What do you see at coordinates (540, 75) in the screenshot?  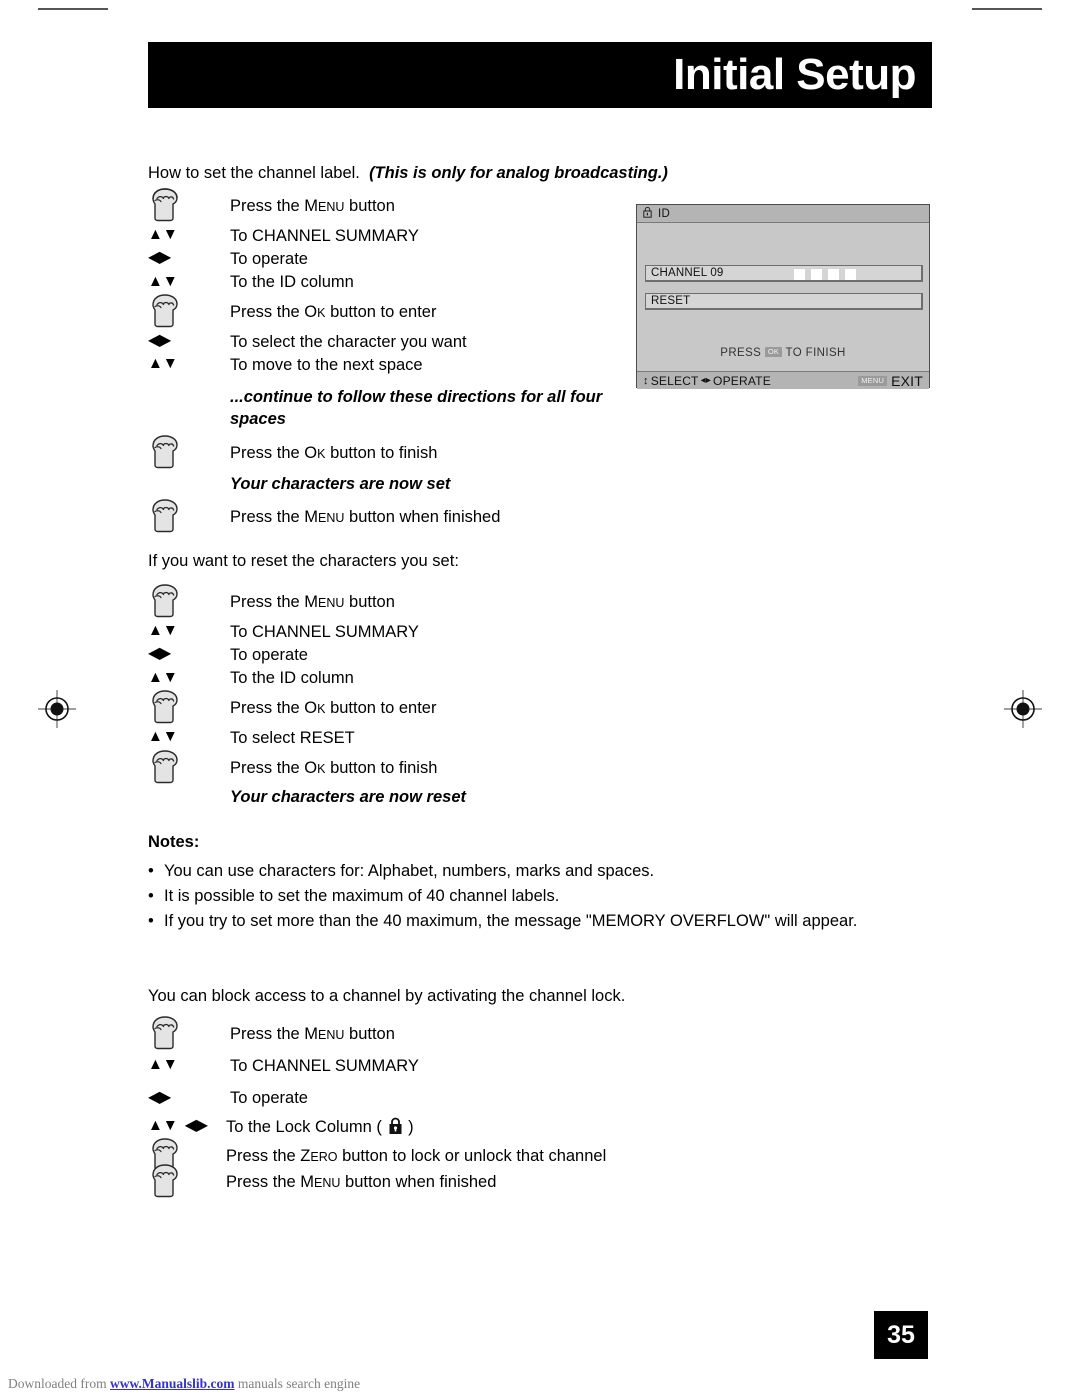 I see `page-header-banner: Initial Setup` at bounding box center [540, 75].